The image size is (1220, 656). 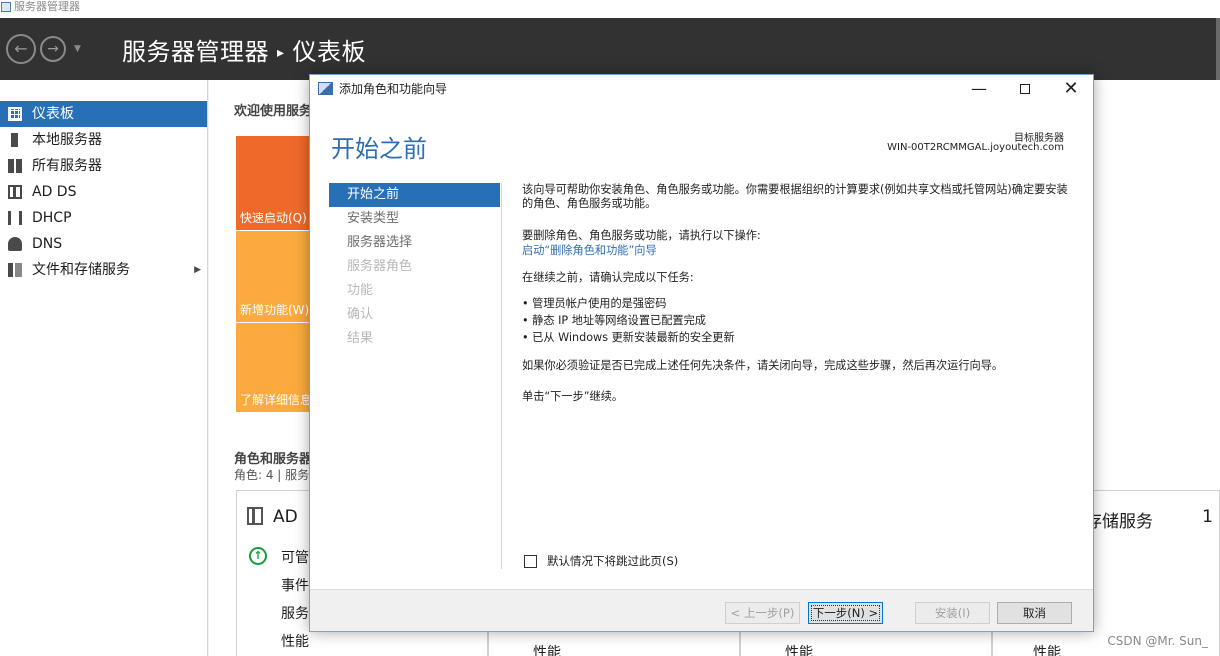 I want to click on watermark: CSDN @Mr. Sun_, so click(x=1157, y=641).